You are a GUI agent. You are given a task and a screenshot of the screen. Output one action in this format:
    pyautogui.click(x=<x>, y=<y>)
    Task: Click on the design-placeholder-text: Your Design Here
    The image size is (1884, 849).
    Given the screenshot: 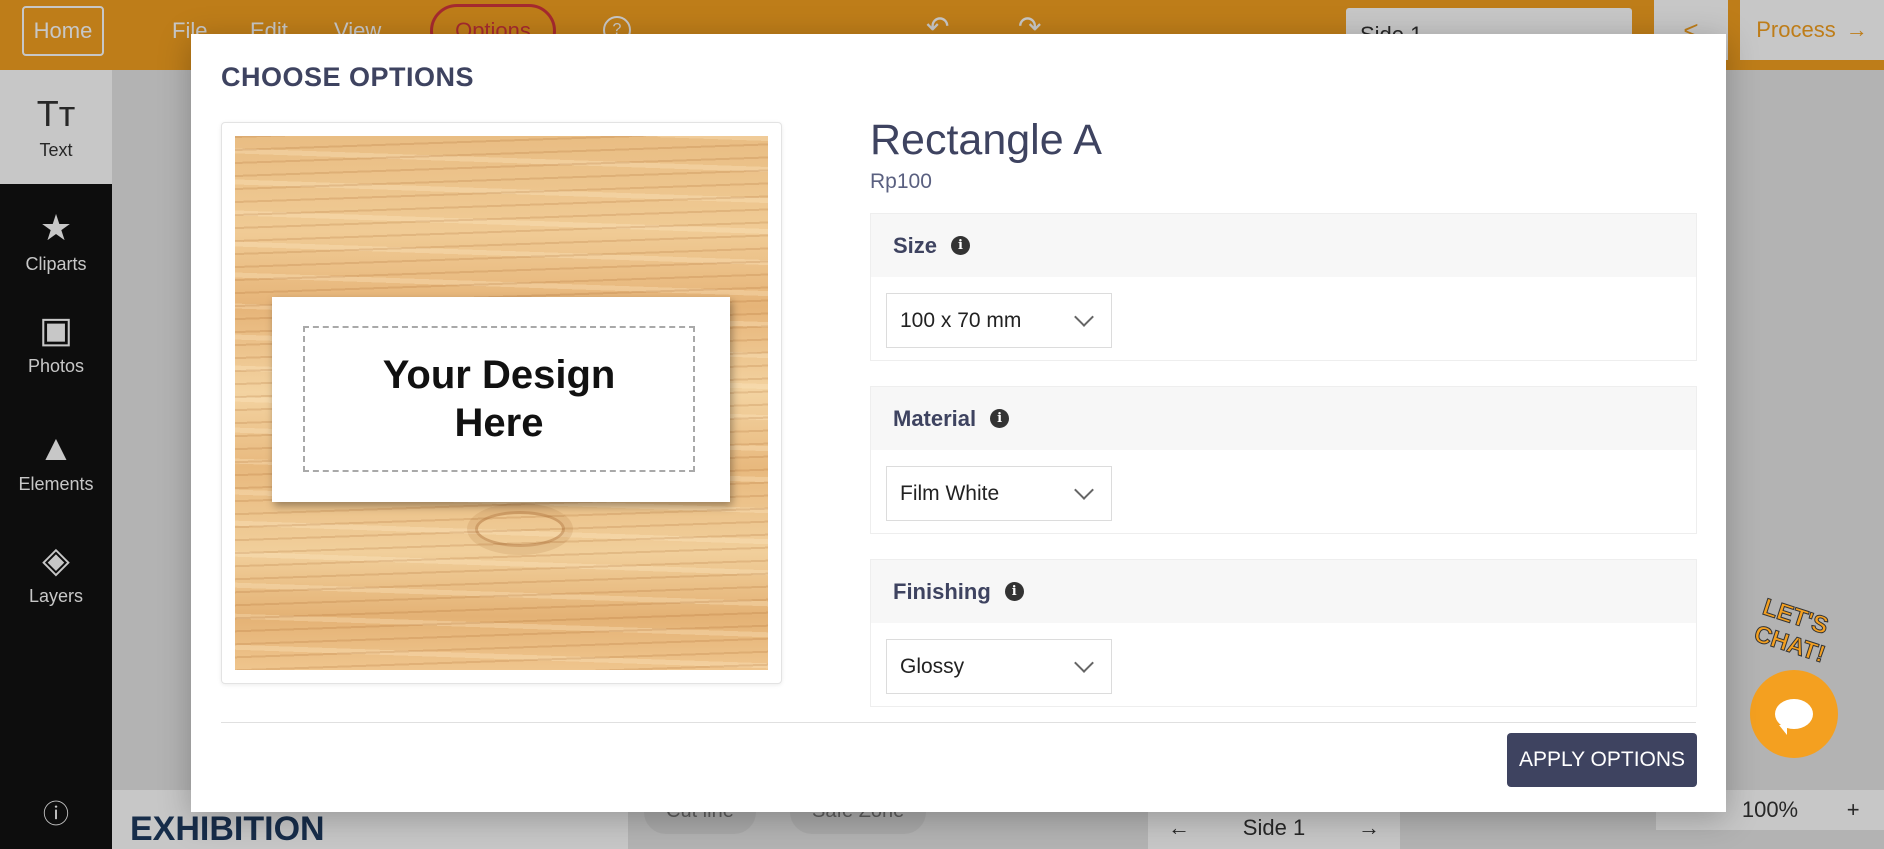 What is the action you would take?
    pyautogui.click(x=499, y=399)
    